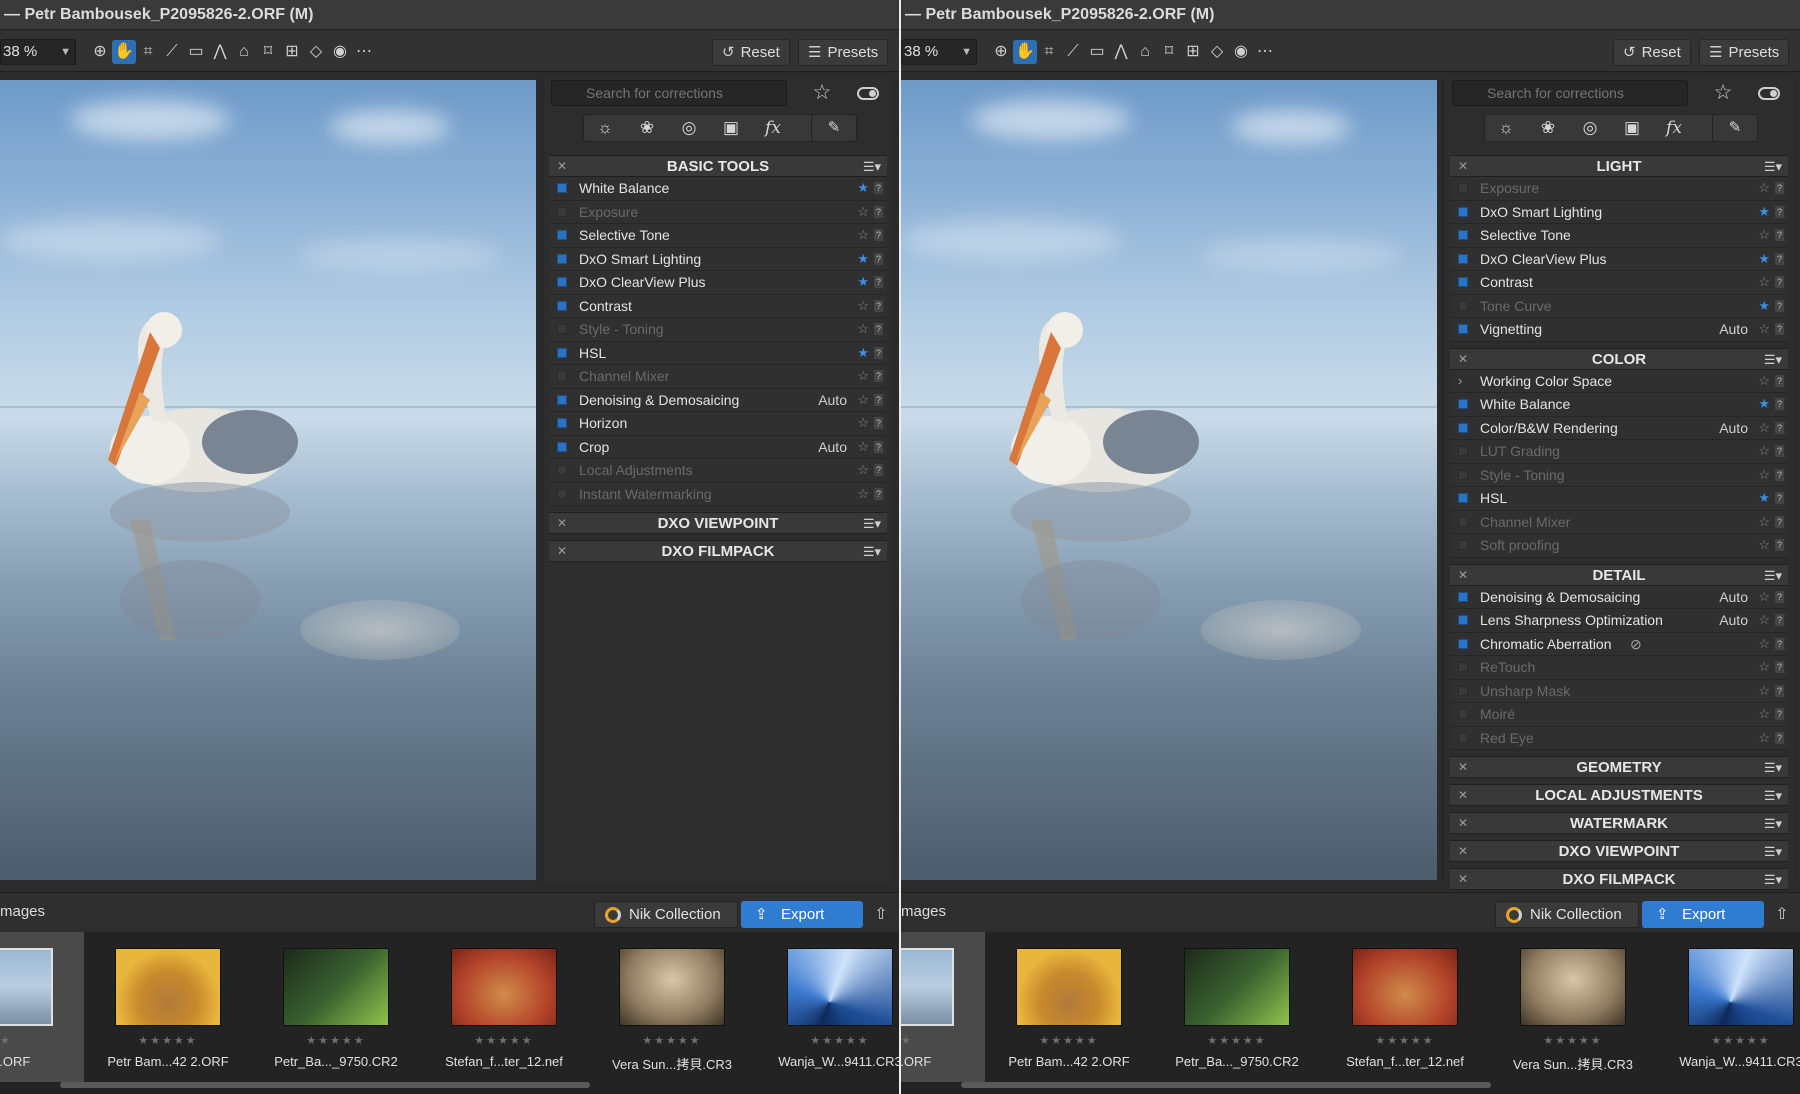 This screenshot has height=1094, width=1800. What do you see at coordinates (1723, 93) in the screenshot?
I see `favorites-star-icon: ☆` at bounding box center [1723, 93].